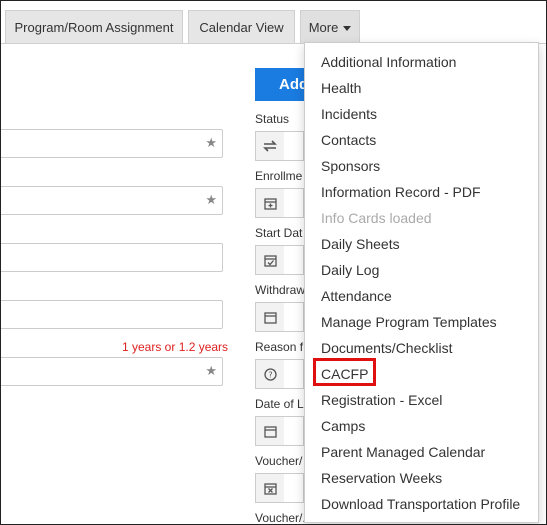 This screenshot has width=547, height=525. I want to click on required-field-5: ★, so click(112, 371).